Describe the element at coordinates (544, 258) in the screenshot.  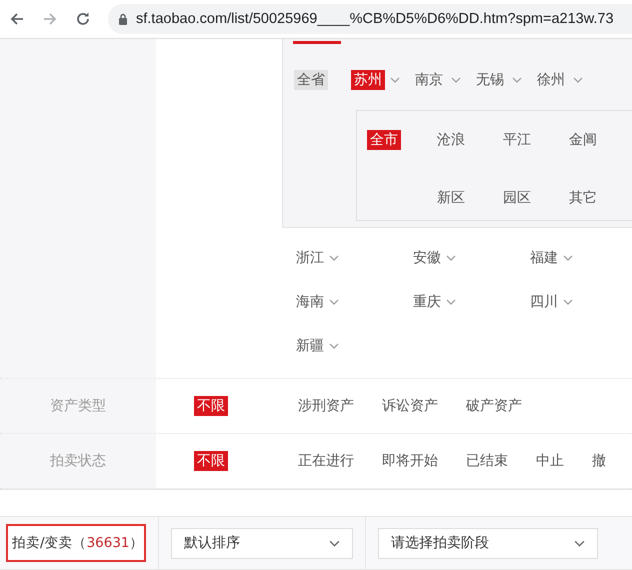
I see `province-option: 福建` at that location.